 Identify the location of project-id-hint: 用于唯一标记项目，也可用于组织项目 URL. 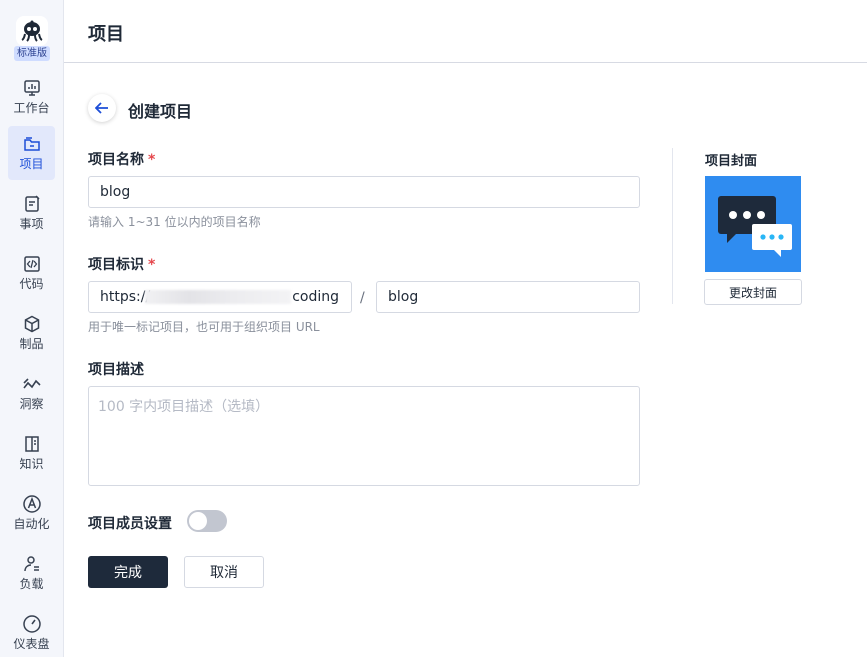
(204, 327).